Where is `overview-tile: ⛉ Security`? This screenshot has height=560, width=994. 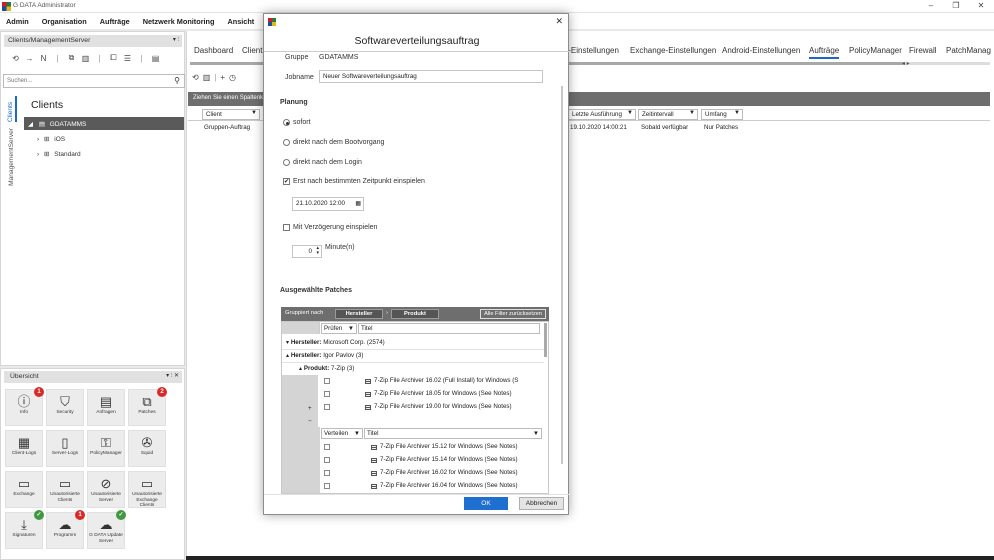 overview-tile: ⛉ Security is located at coordinates (65, 407).